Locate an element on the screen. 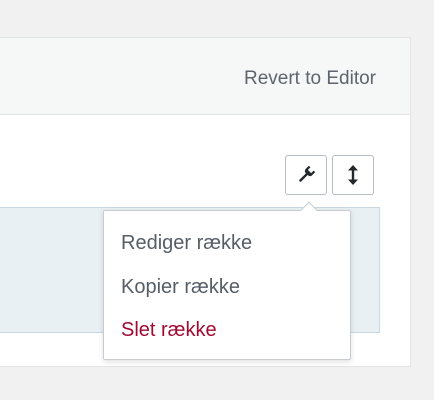 This screenshot has height=400, width=434. row-move-button is located at coordinates (353, 175).